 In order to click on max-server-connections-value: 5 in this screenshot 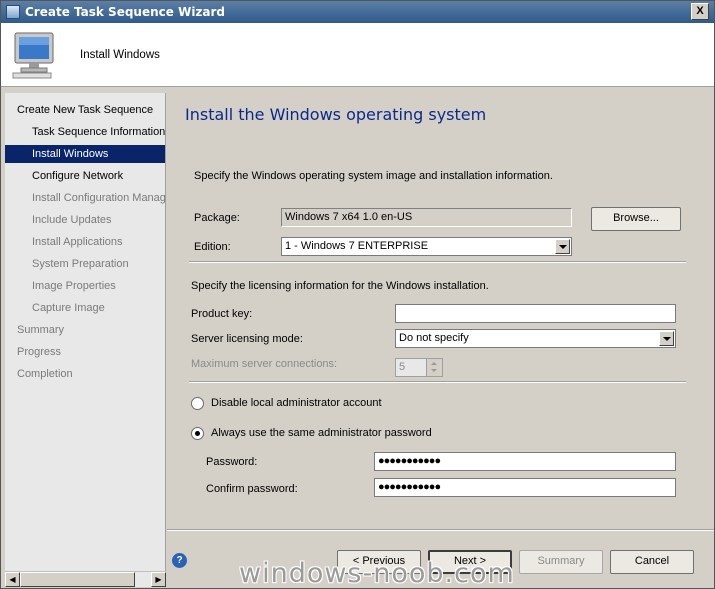, I will do `click(402, 367)`.